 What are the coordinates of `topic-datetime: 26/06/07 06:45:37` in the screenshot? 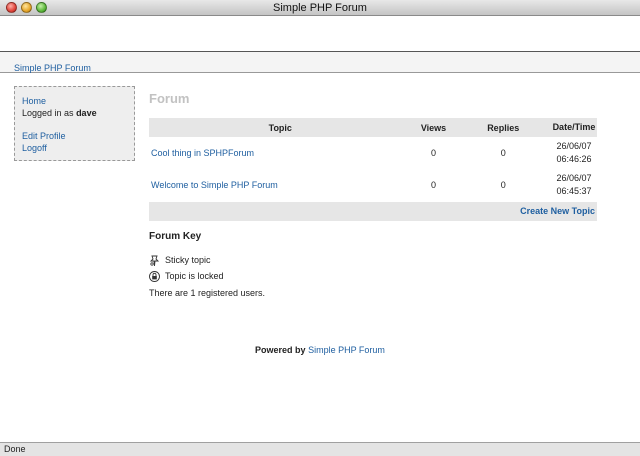 It's located at (574, 185).